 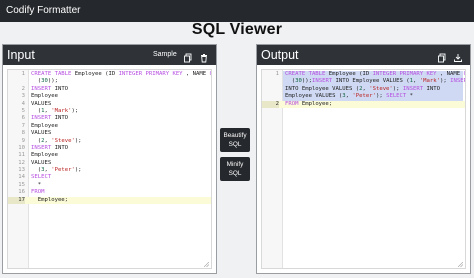 I want to click on code-token: *, so click(x=411, y=96).